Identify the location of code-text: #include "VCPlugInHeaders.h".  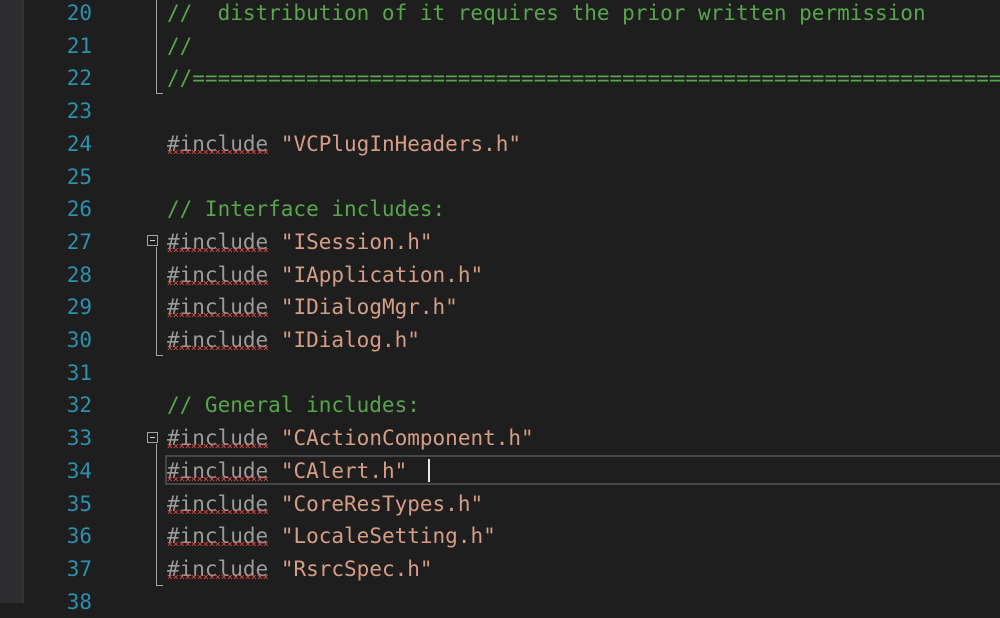
(344, 144).